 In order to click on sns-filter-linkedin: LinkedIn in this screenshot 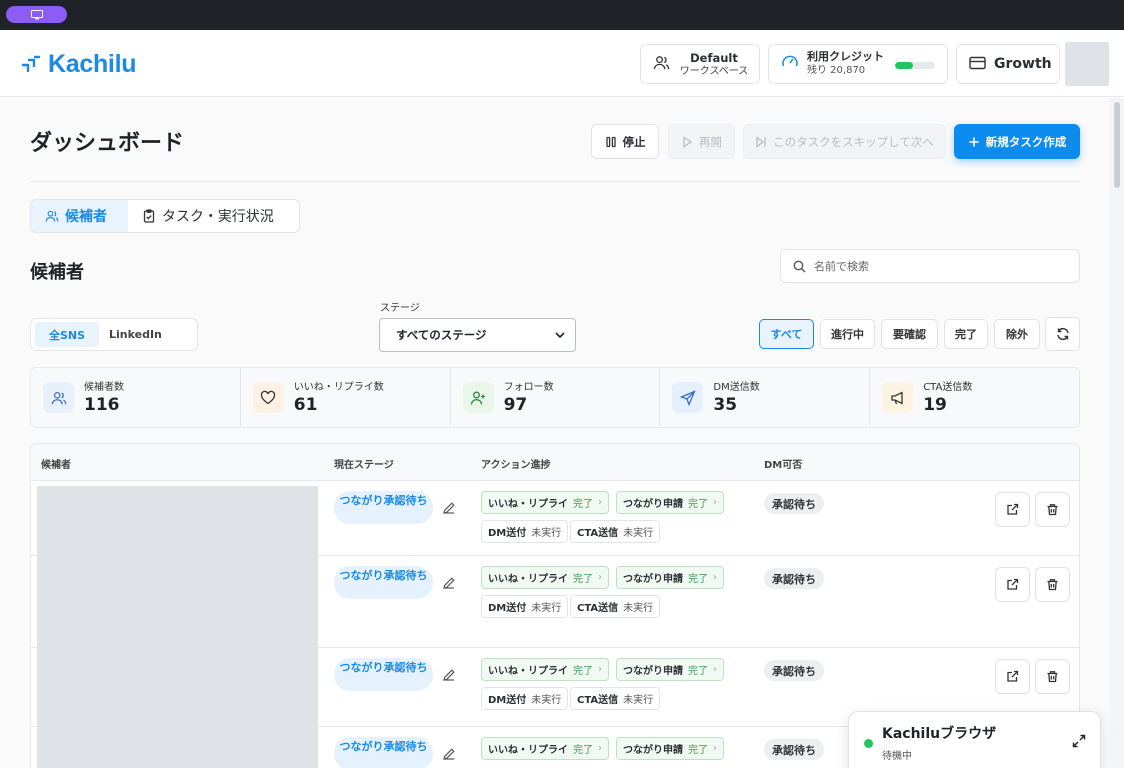, I will do `click(135, 334)`.